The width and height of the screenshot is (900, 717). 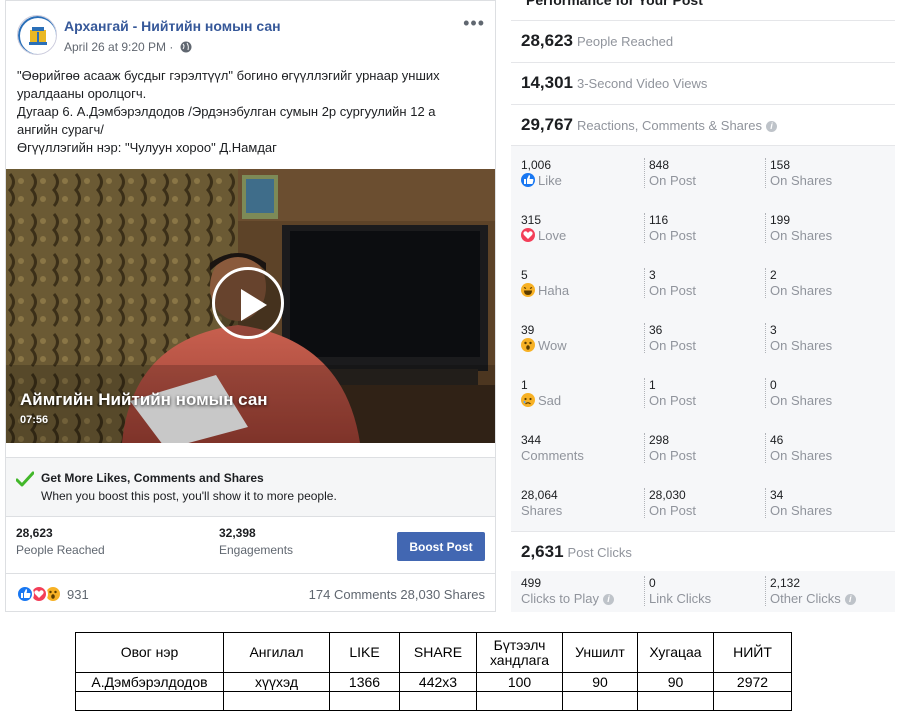 I want to click on table-cell: 100, so click(x=519, y=682).